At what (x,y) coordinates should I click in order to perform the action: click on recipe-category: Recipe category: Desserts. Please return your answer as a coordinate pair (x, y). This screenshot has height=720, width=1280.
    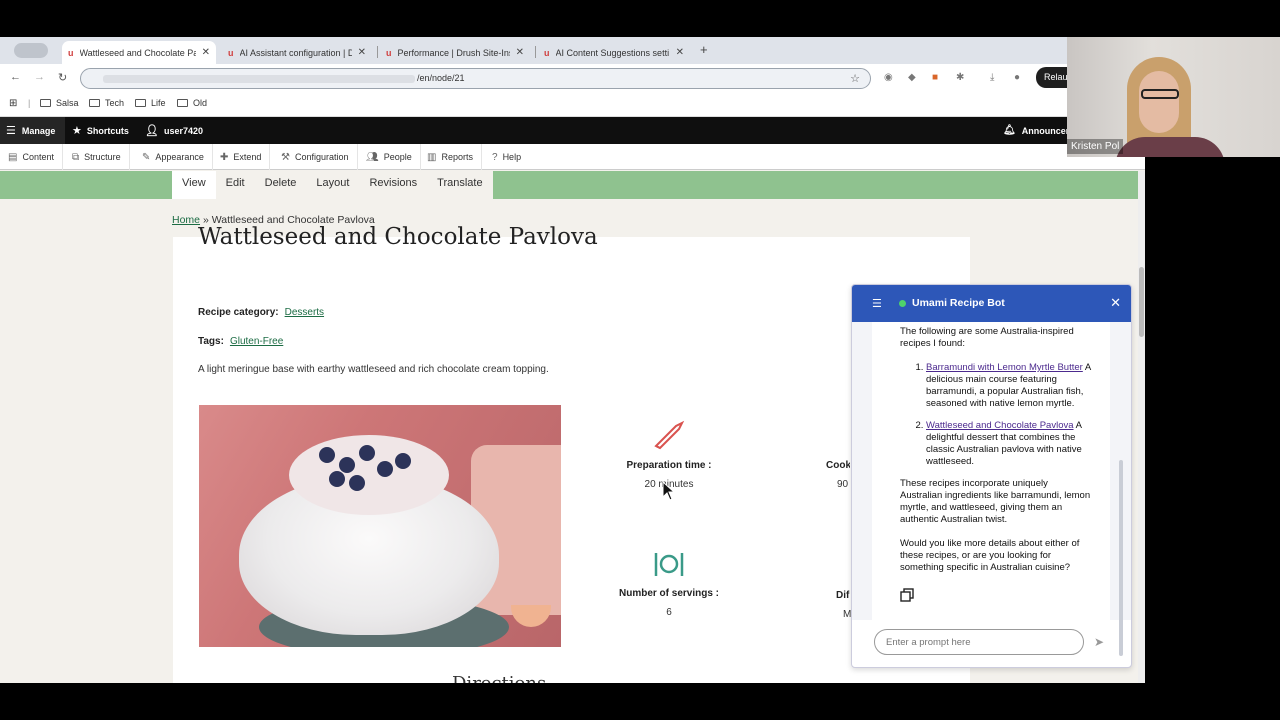
    Looking at the image, I should click on (261, 312).